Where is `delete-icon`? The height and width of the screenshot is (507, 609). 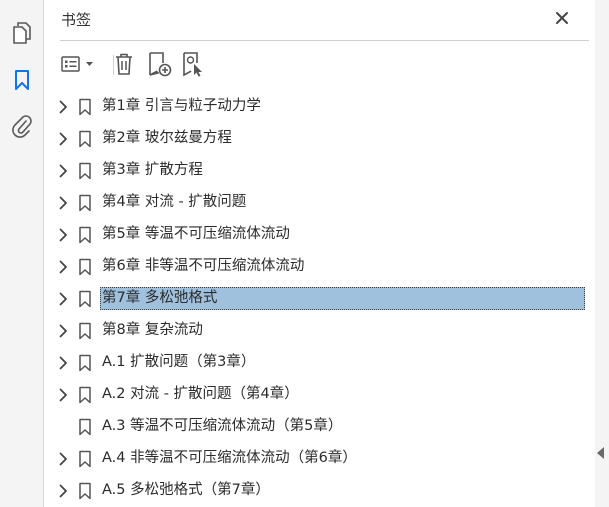
delete-icon is located at coordinates (124, 64).